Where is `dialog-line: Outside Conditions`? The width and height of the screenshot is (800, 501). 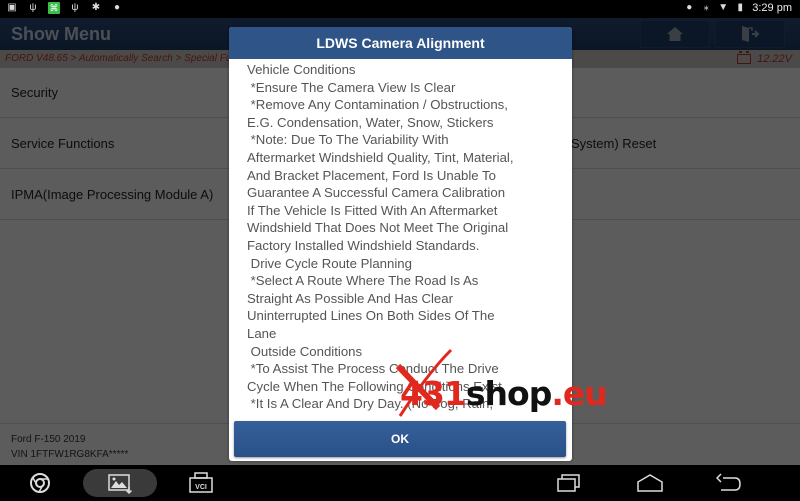
dialog-line: Outside Conditions is located at coordinates (305, 351).